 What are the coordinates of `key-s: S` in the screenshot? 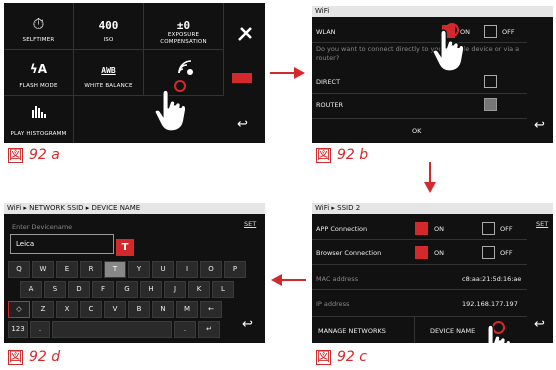 It's located at (55, 289).